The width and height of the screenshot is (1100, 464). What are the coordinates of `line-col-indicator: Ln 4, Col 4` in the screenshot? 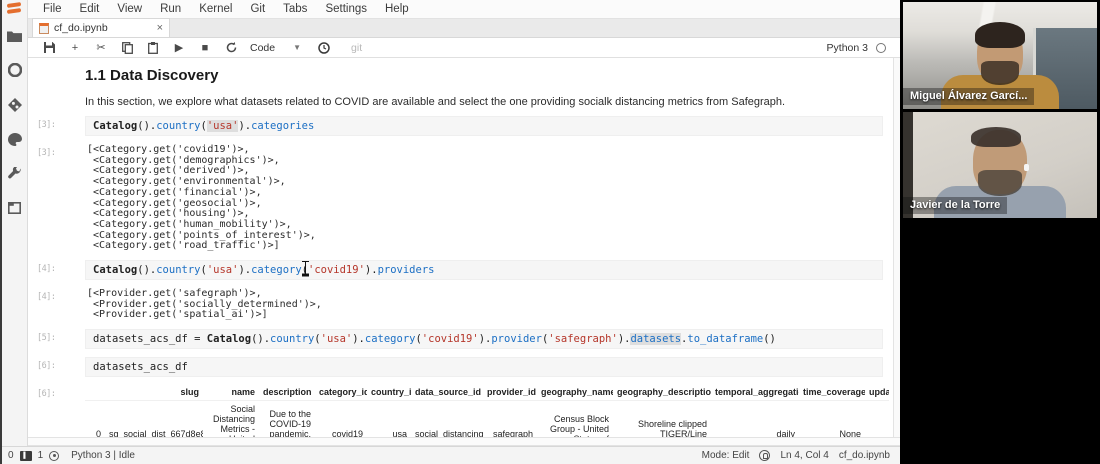 It's located at (804, 455).